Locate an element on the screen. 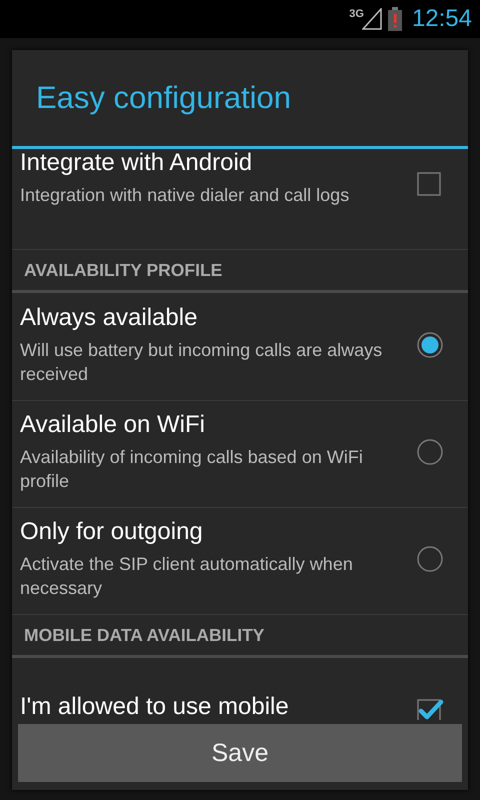 This screenshot has height=800, width=480. section-header: AVAILABILITY PROFILE is located at coordinates (240, 271).